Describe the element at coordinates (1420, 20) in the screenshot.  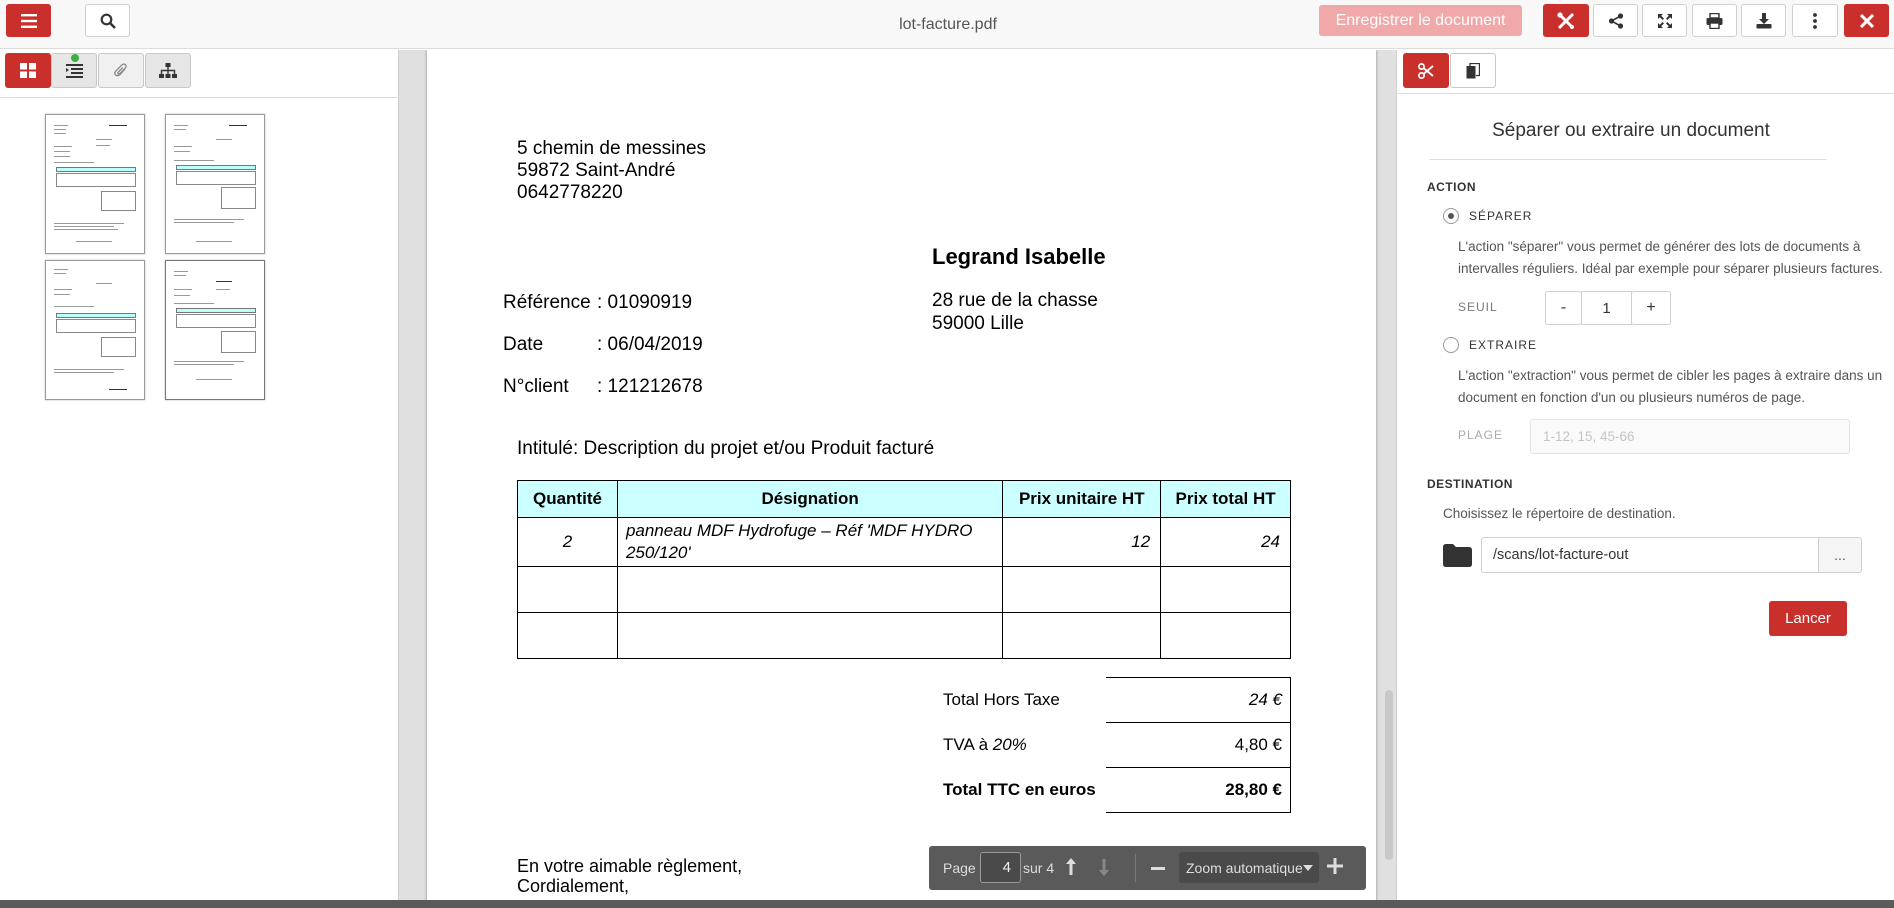
I see `save-document-button: Enregistrer le document` at that location.